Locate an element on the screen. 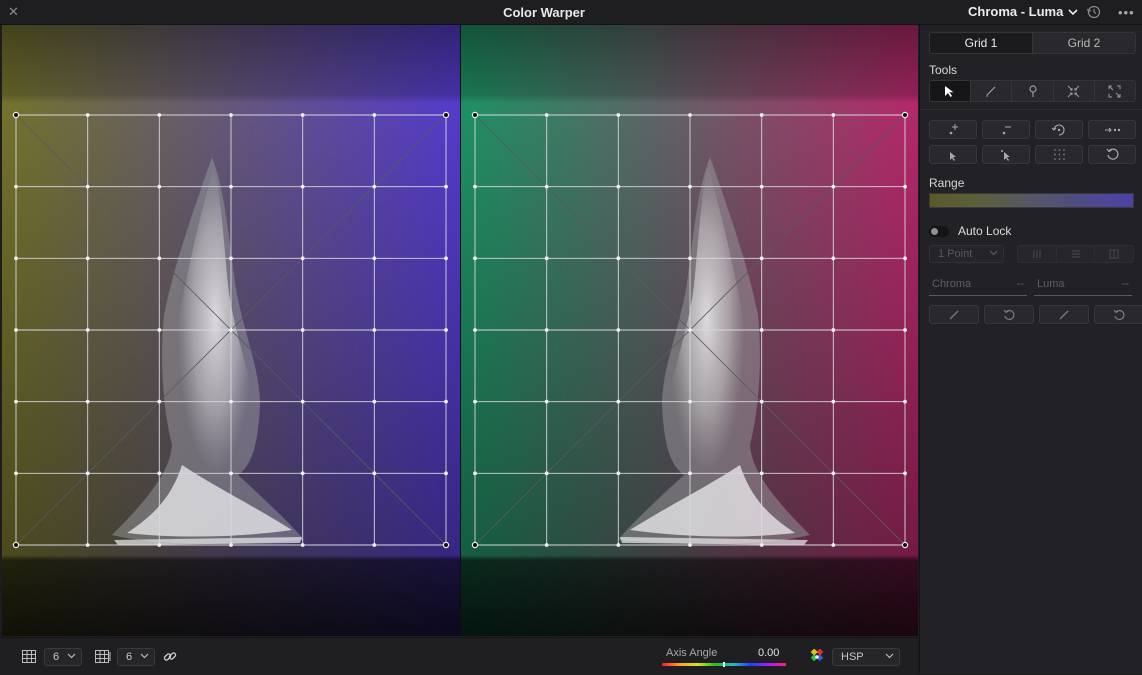  luma-field: Luma -- is located at coordinates (1083, 287).